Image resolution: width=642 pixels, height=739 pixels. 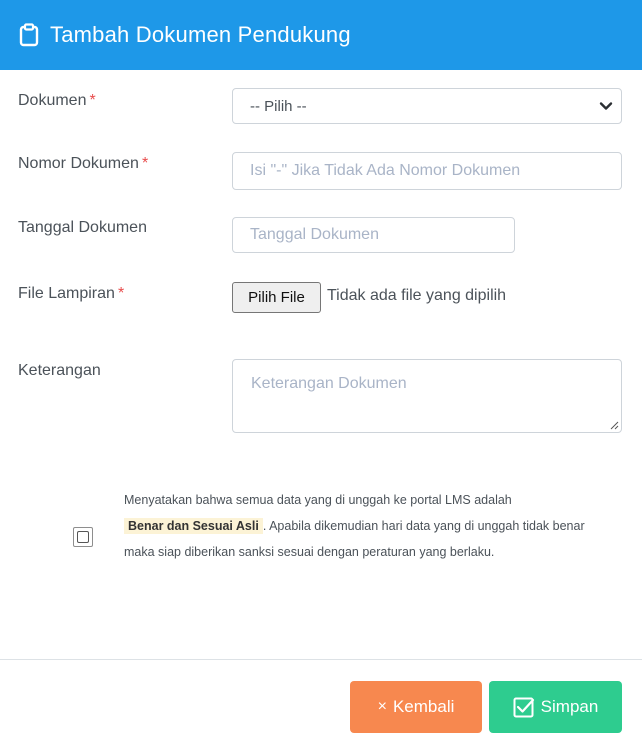 What do you see at coordinates (427, 106) in the screenshot?
I see `dokumen-select: -- Pilih --` at bounding box center [427, 106].